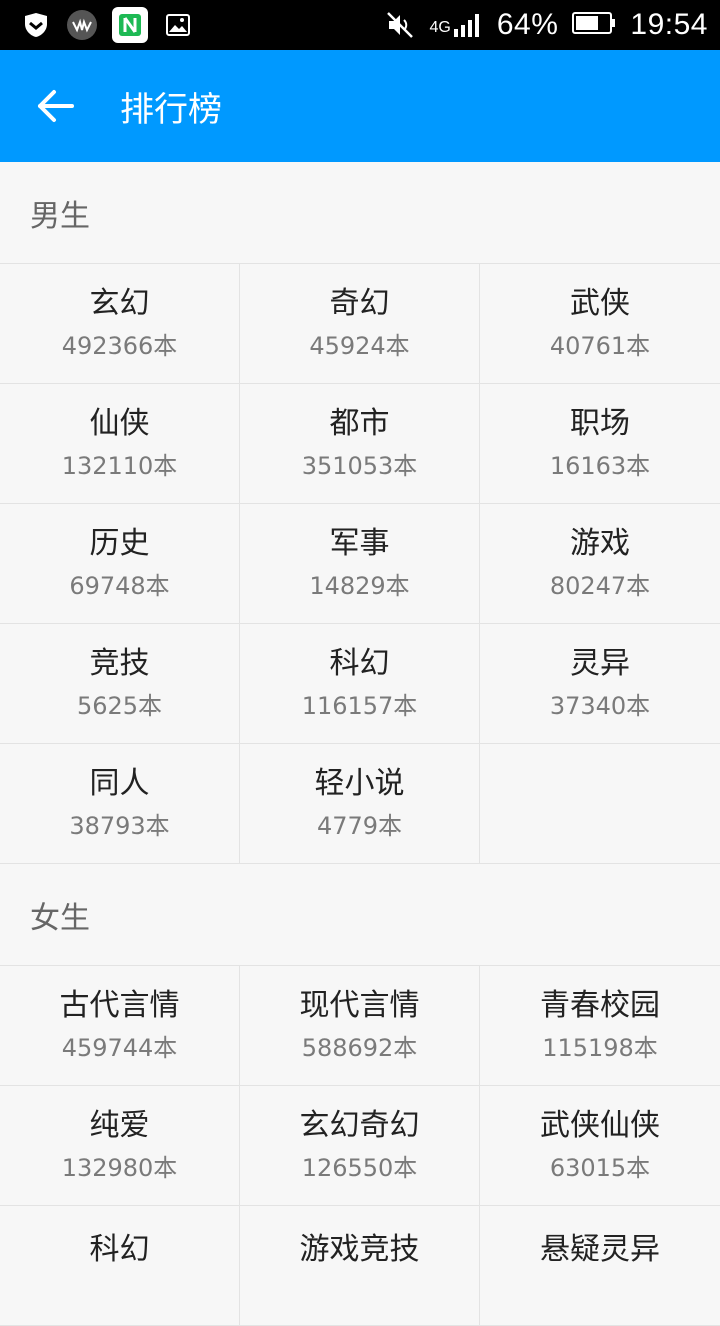  Describe the element at coordinates (178, 25) in the screenshot. I see `image-icon` at that location.